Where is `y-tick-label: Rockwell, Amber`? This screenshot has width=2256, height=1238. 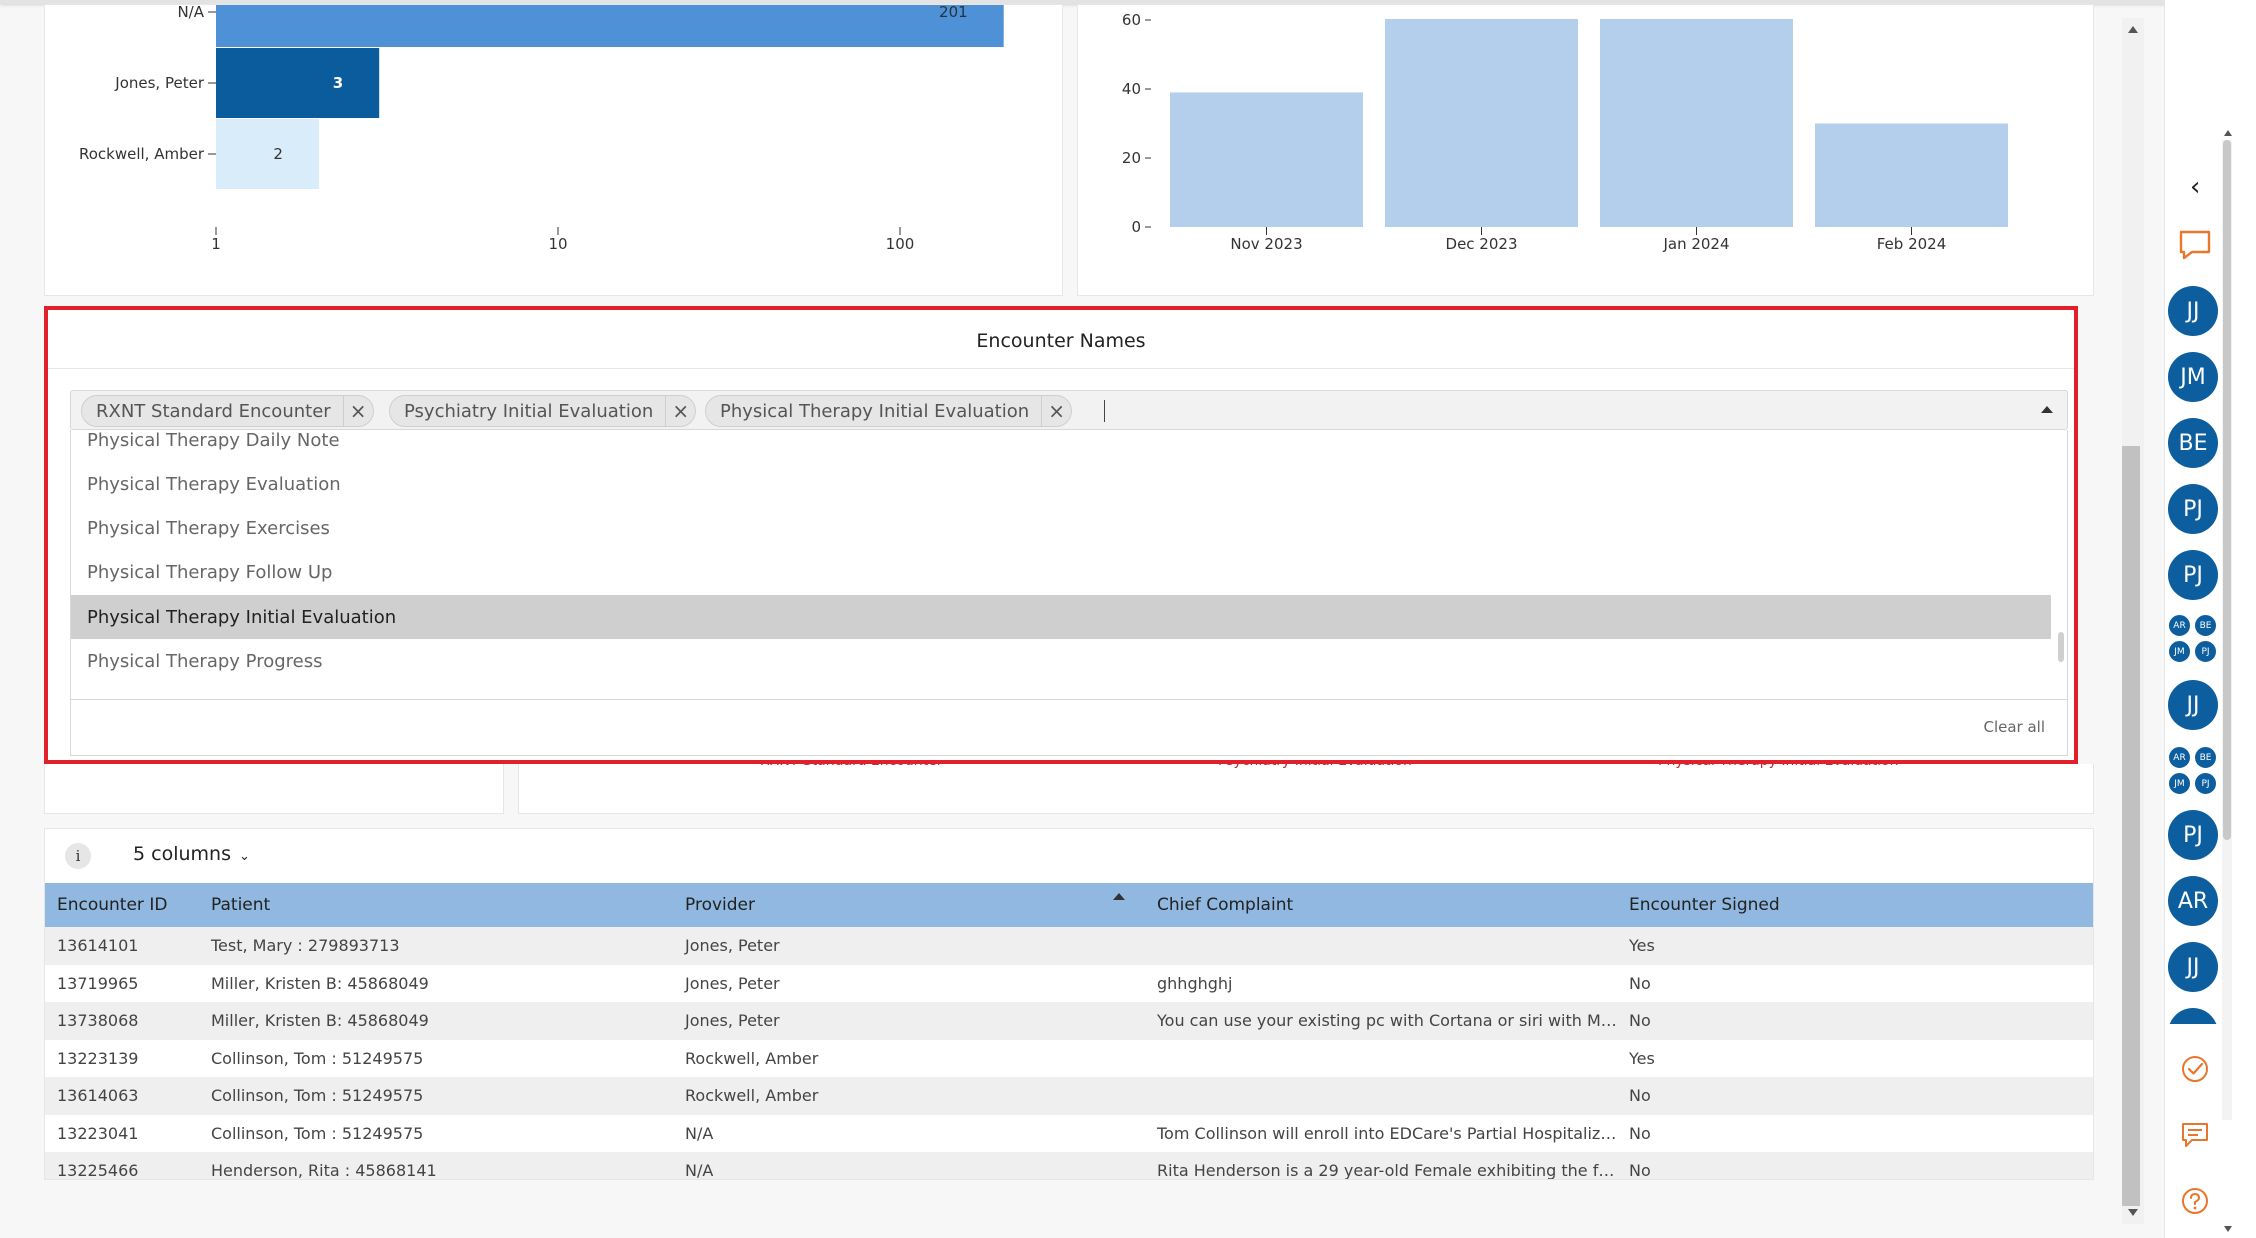
y-tick-label: Rockwell, Amber is located at coordinates (142, 154).